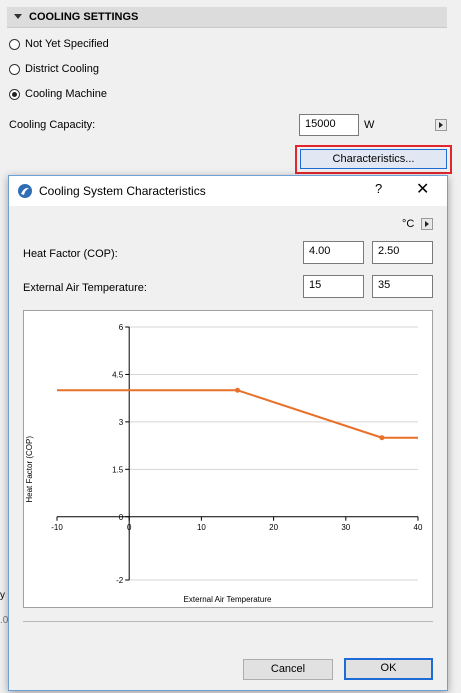 The image size is (461, 693). Describe the element at coordinates (62, 69) in the screenshot. I see `radio-label: District Cooling` at that location.